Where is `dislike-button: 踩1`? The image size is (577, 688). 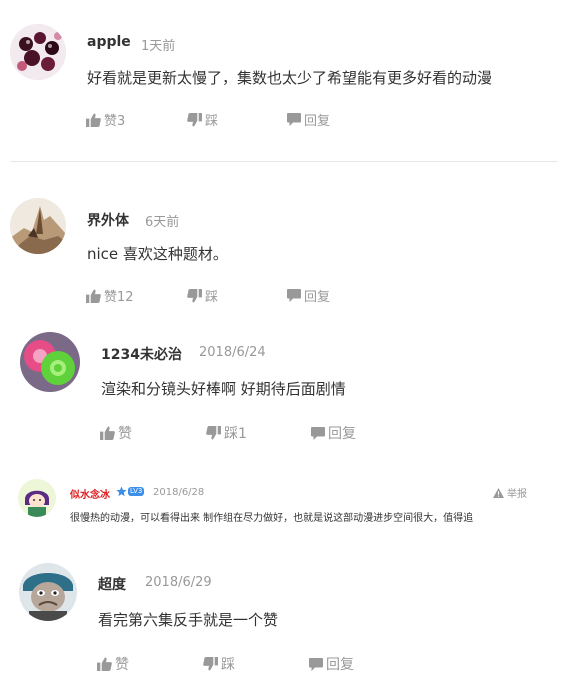 dislike-button: 踩1 is located at coordinates (226, 433).